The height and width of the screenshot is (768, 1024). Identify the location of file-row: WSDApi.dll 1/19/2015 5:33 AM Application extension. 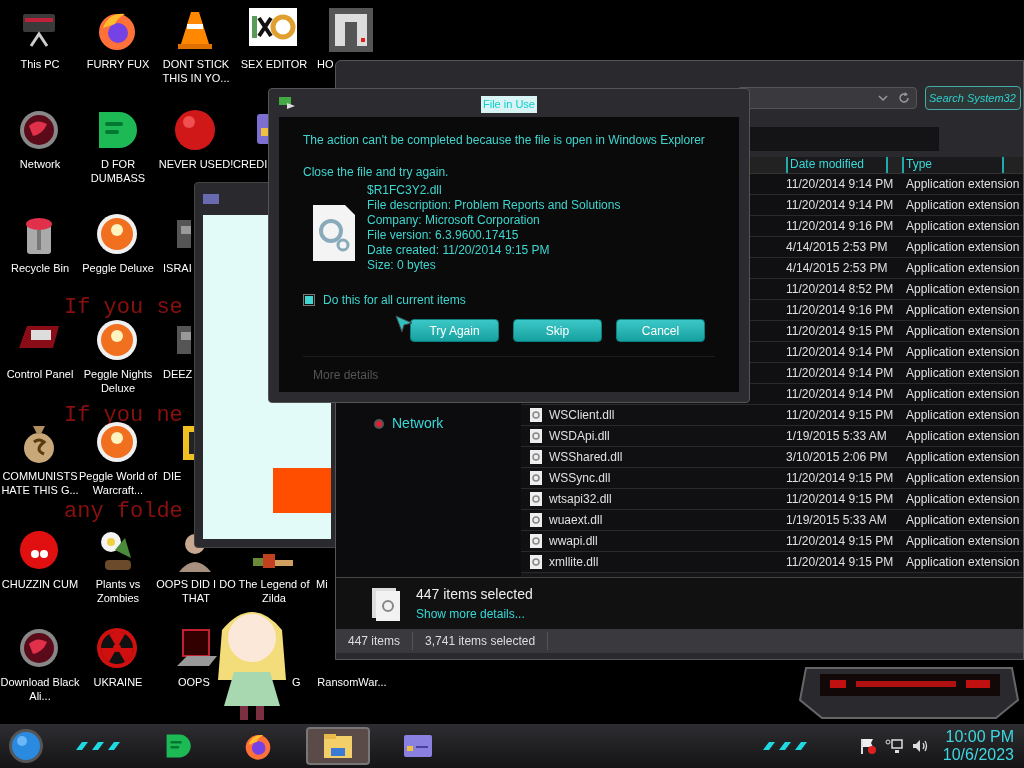
(772, 436).